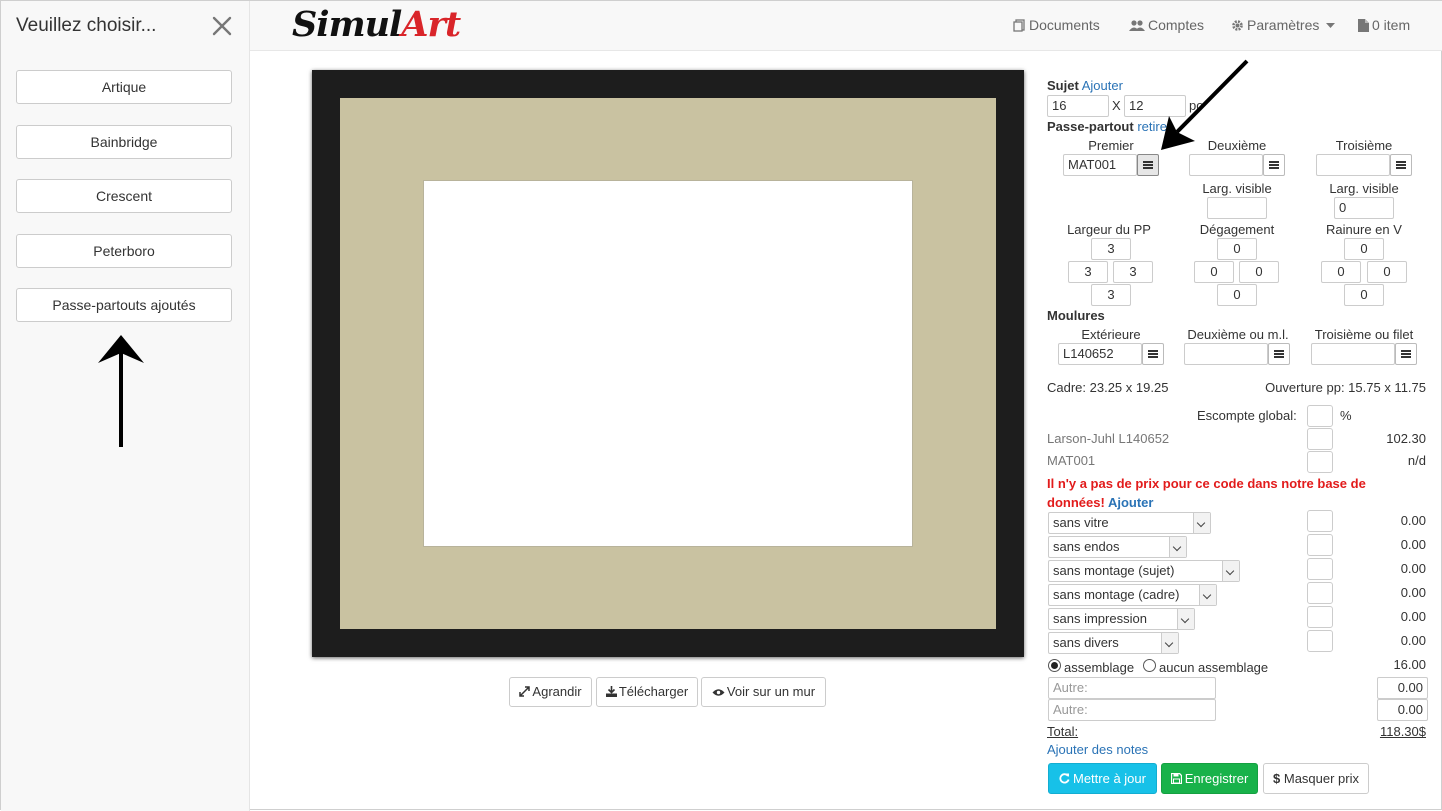  What do you see at coordinates (1320, 569) in the screenshot?
I see `subject-mounting-checkbox` at bounding box center [1320, 569].